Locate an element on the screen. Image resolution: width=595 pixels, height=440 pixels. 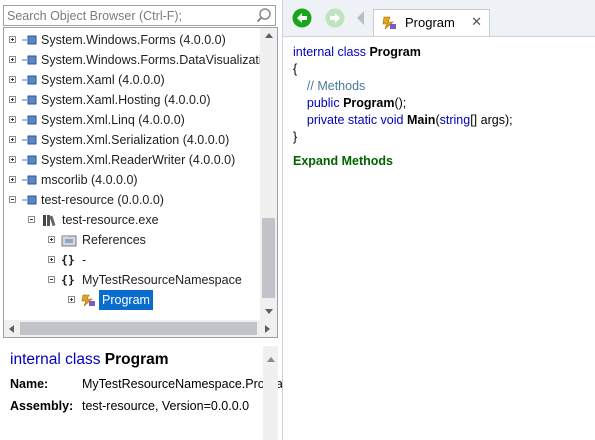
code-keyword: internal class is located at coordinates (329, 52).